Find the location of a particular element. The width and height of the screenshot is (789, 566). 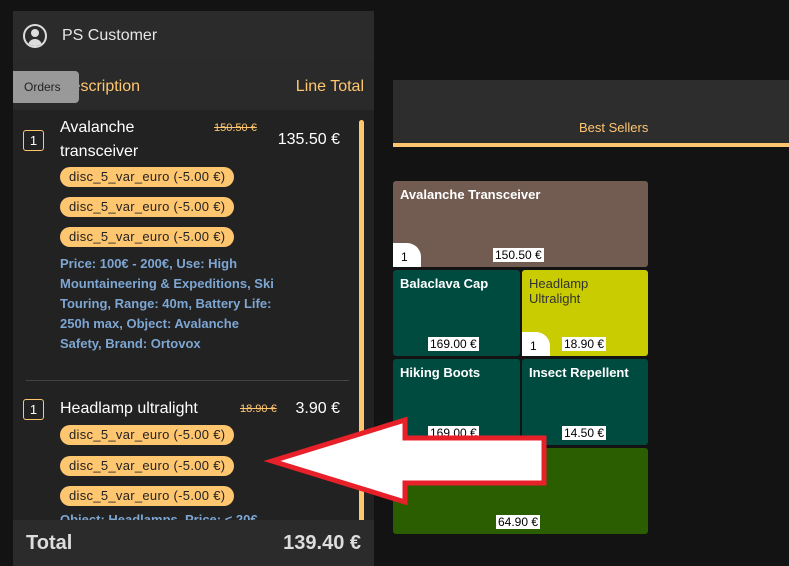

annotation-arrow-icon is located at coordinates (405, 461).